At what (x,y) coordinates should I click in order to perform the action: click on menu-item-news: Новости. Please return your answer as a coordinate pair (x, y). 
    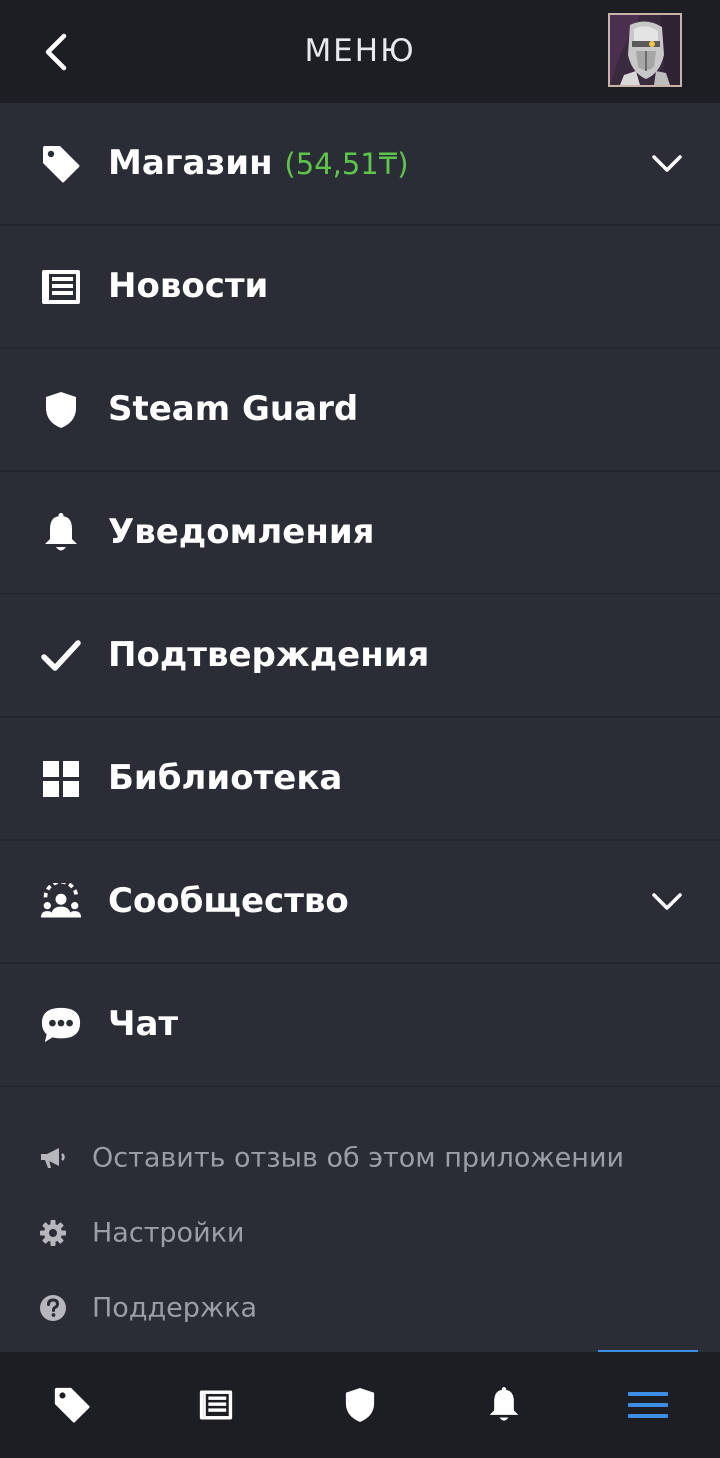
    Looking at the image, I should click on (360, 287).